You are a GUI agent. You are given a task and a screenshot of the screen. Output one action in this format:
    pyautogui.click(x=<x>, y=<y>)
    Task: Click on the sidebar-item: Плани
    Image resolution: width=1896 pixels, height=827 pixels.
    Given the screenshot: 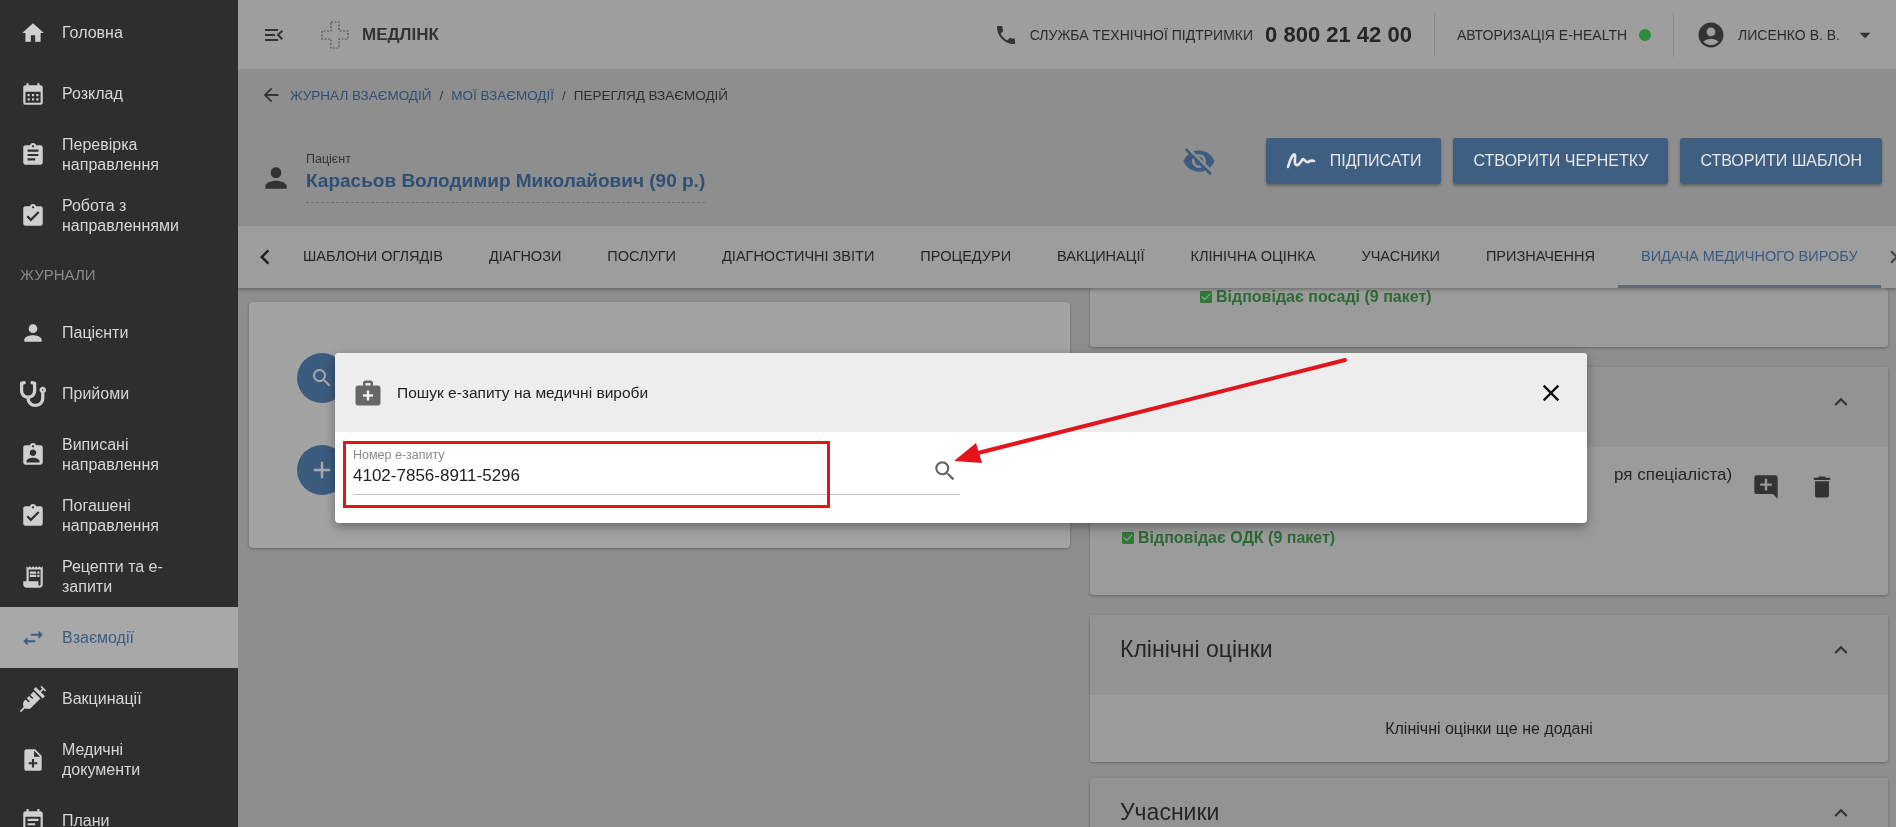 What is the action you would take?
    pyautogui.click(x=119, y=808)
    